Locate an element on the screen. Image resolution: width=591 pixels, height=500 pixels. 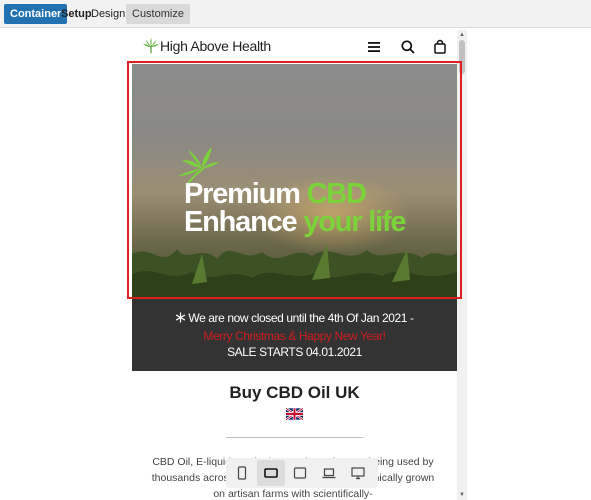
scroll-up-arrow-icon: ▲ is located at coordinates (462, 35).